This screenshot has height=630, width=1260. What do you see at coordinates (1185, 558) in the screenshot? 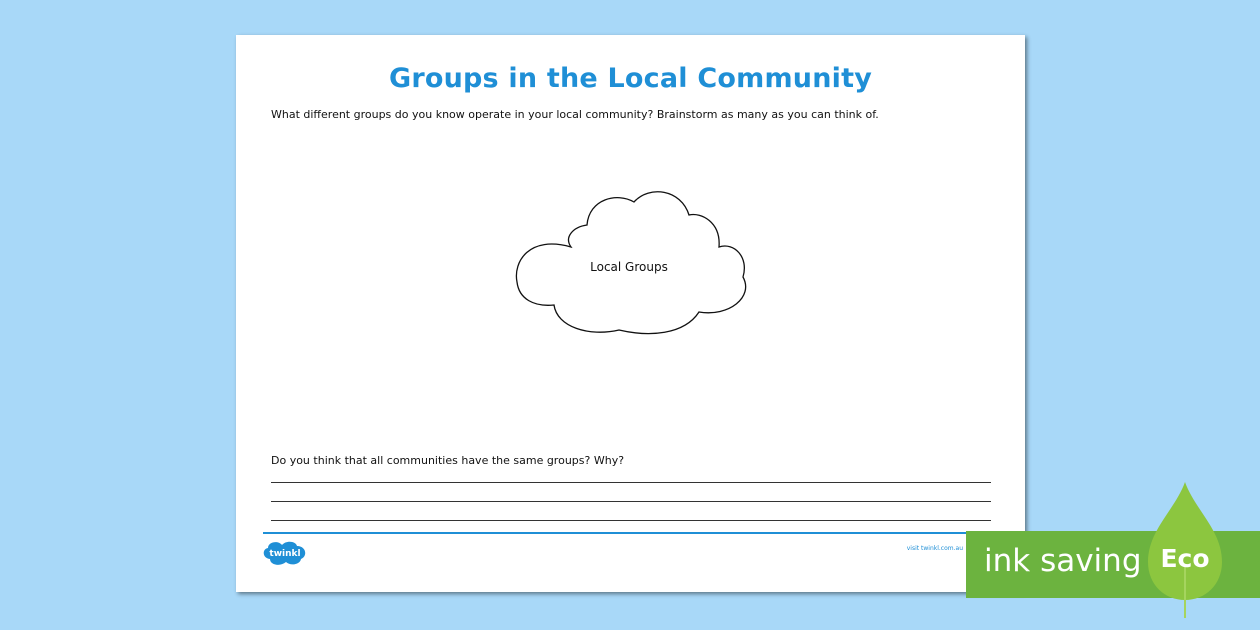
I see `eco-label: Eco` at bounding box center [1185, 558].